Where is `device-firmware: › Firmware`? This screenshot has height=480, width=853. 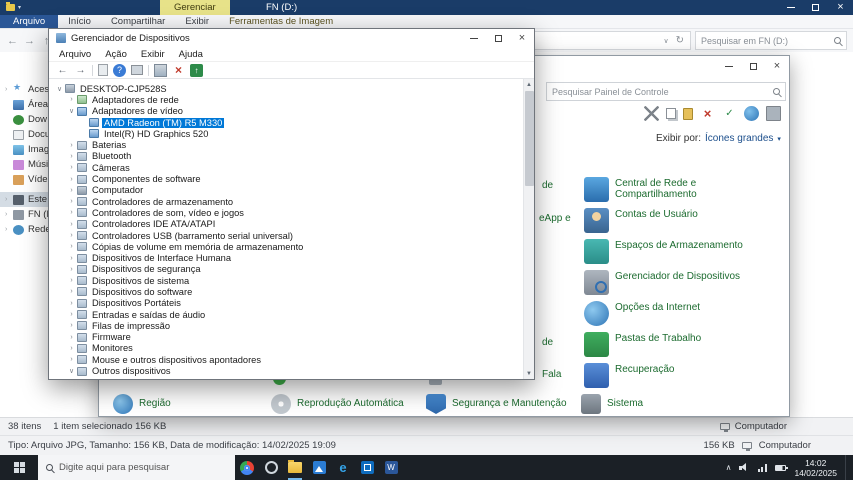
device-firmware: › Firmware is located at coordinates (286, 337).